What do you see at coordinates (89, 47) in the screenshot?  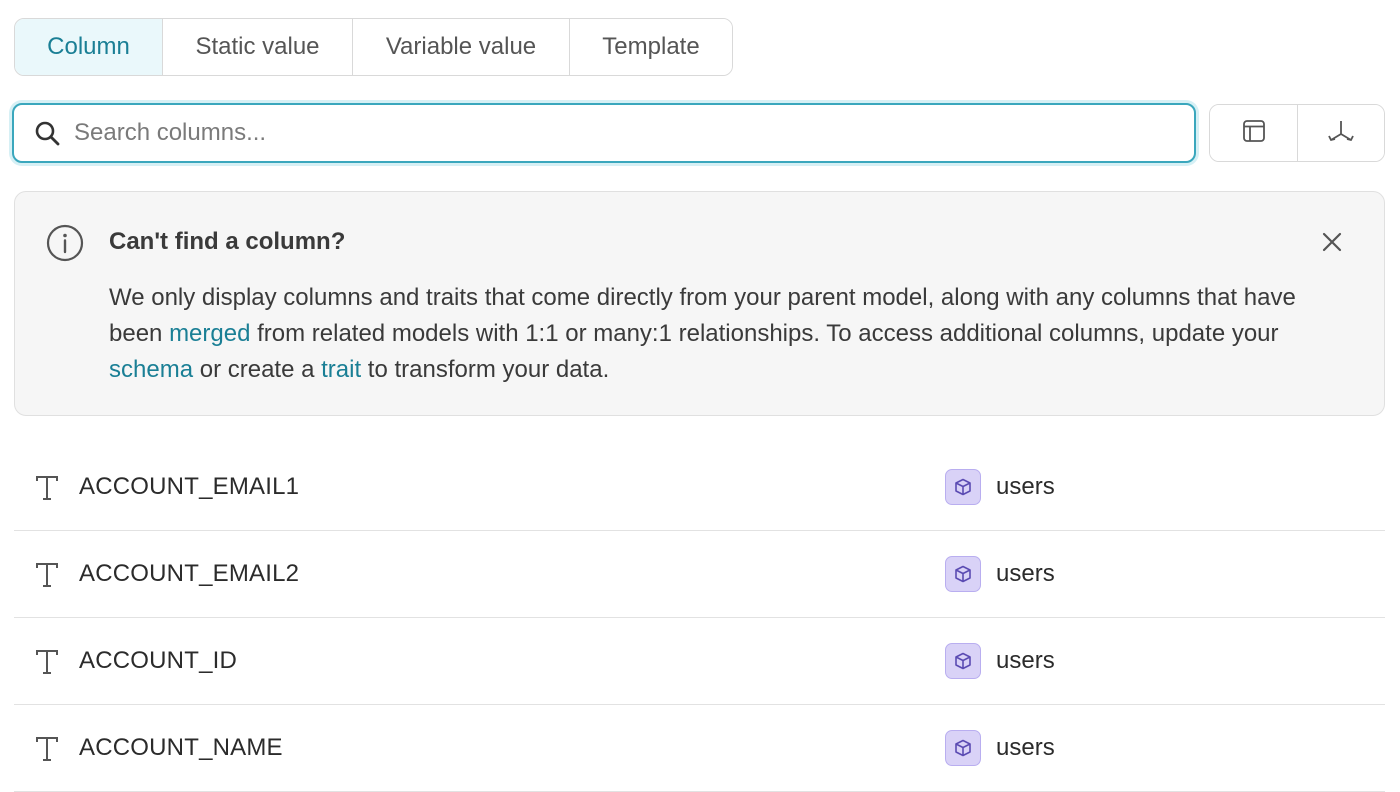 I see `tab-column: Column` at bounding box center [89, 47].